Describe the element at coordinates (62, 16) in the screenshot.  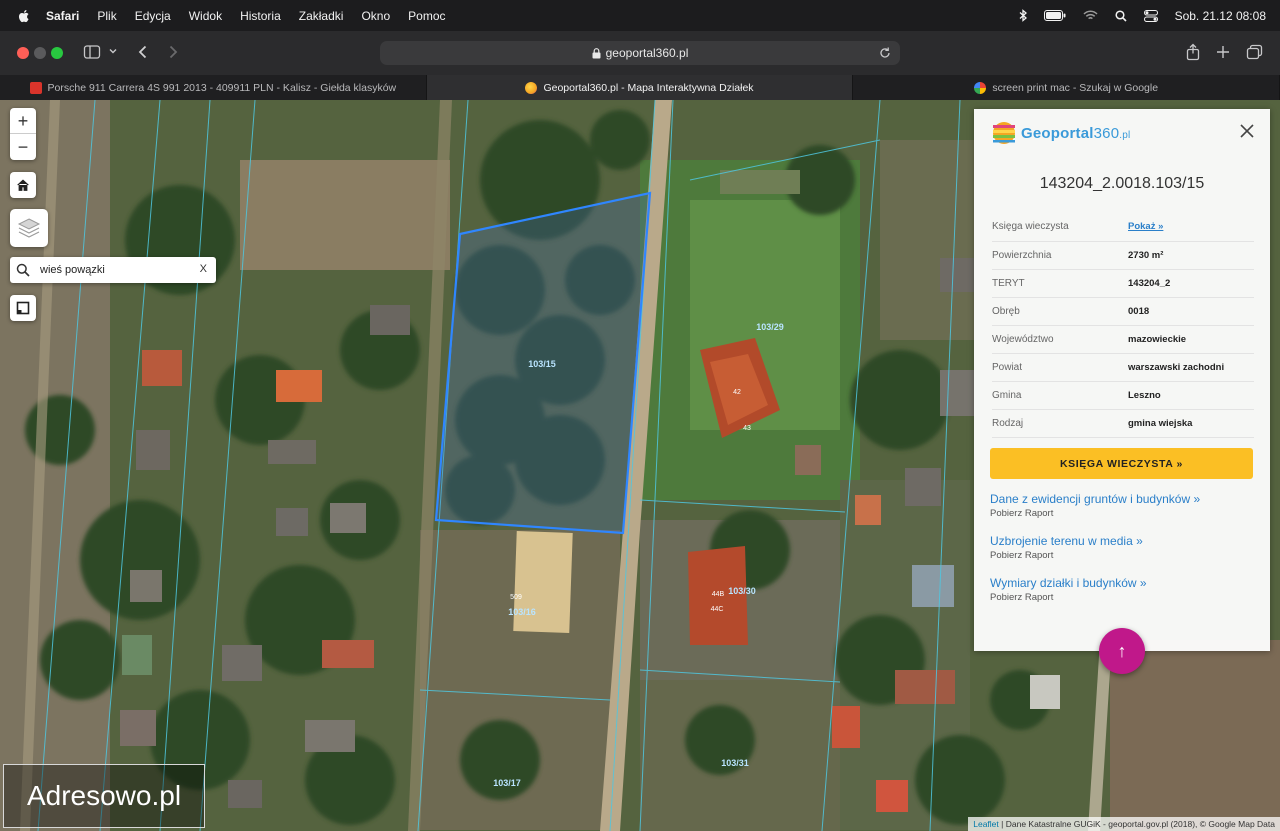
I see `menu-app-name: Safari` at that location.